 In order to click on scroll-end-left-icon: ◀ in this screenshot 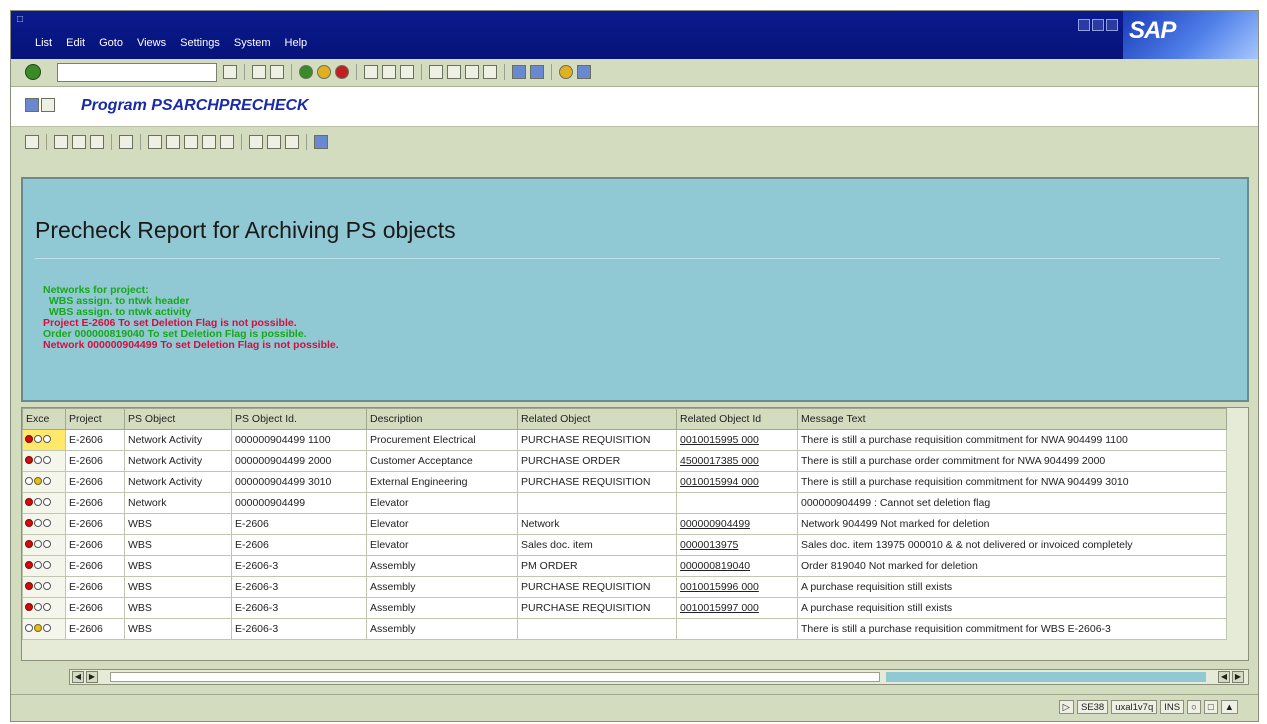, I will do `click(1224, 677)`.